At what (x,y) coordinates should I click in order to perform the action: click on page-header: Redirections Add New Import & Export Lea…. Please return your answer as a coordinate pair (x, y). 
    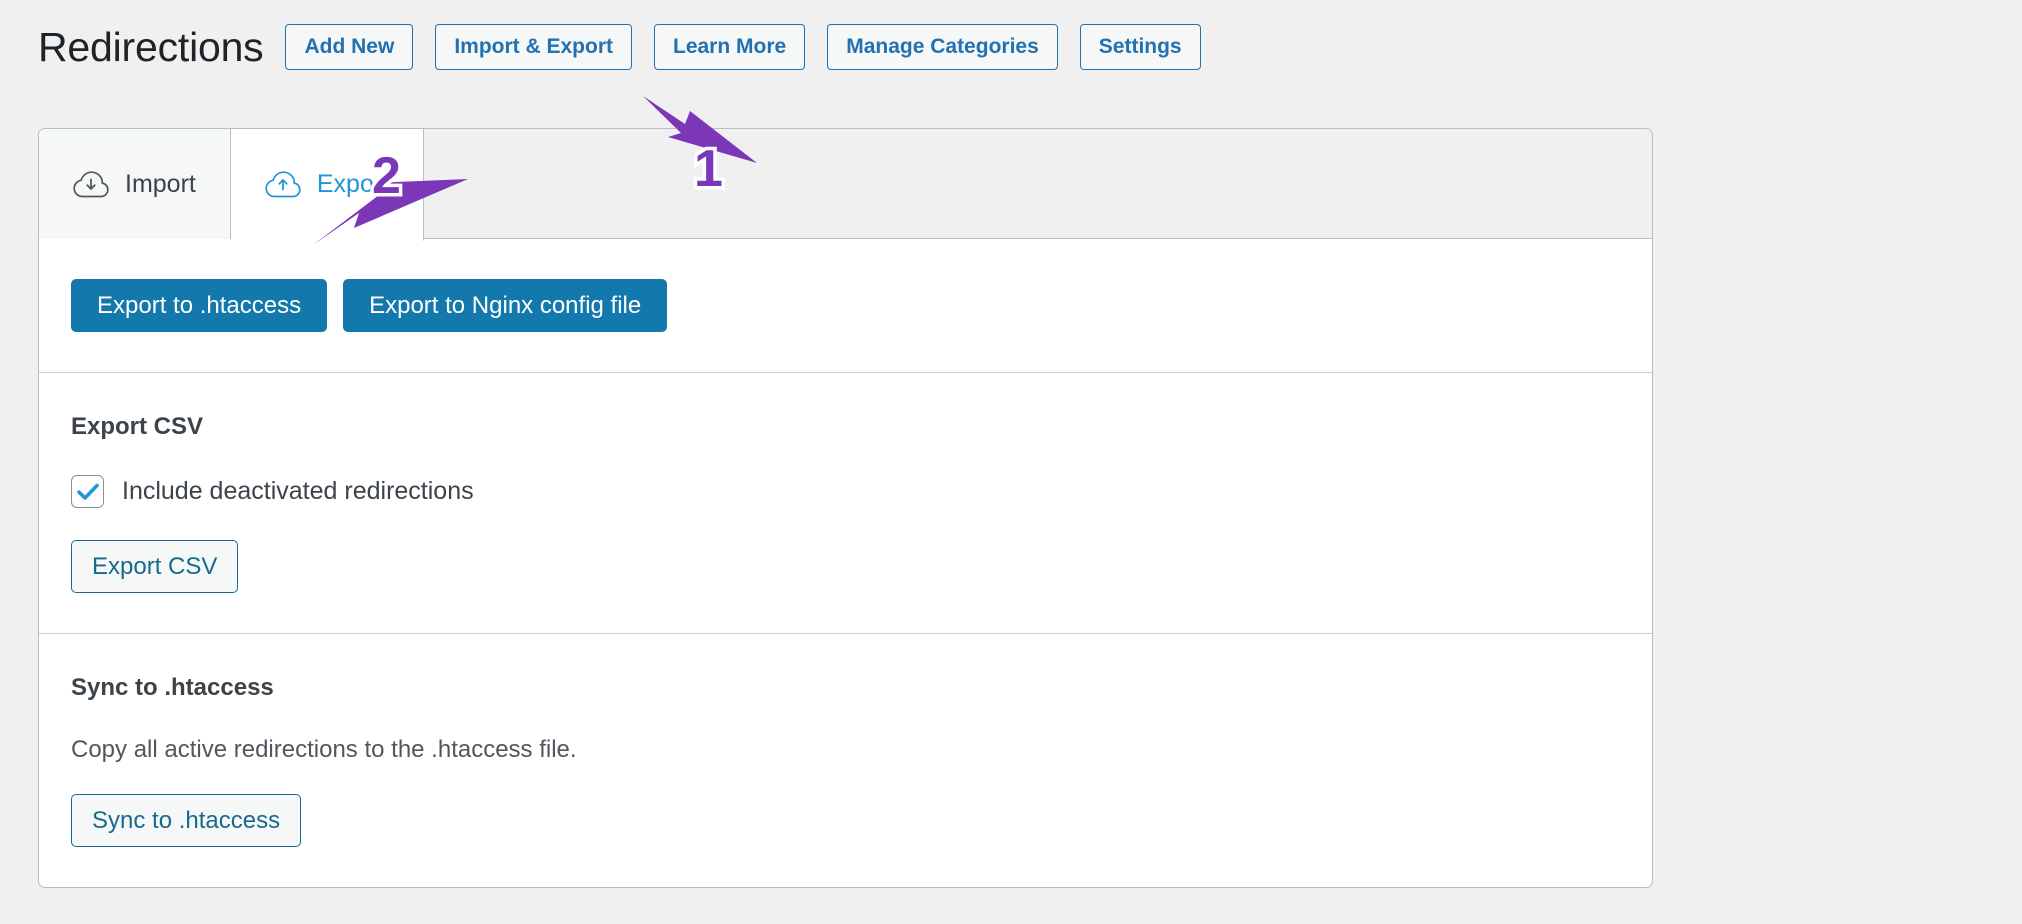
    Looking at the image, I should click on (619, 47).